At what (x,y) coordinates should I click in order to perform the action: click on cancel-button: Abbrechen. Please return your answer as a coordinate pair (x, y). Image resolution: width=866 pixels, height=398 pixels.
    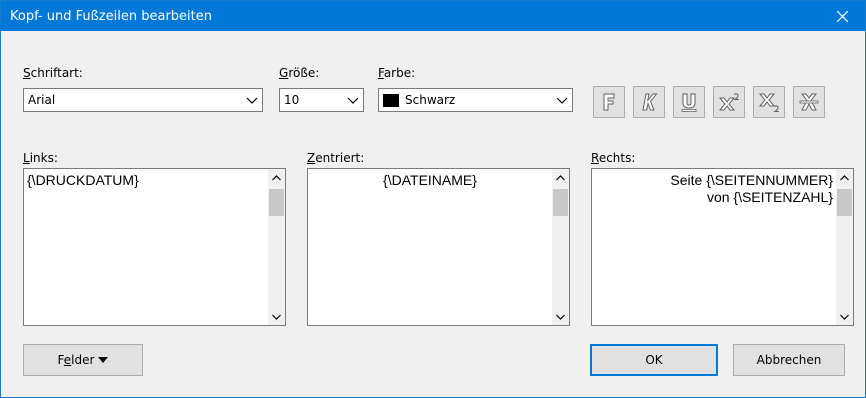
    Looking at the image, I should click on (789, 360).